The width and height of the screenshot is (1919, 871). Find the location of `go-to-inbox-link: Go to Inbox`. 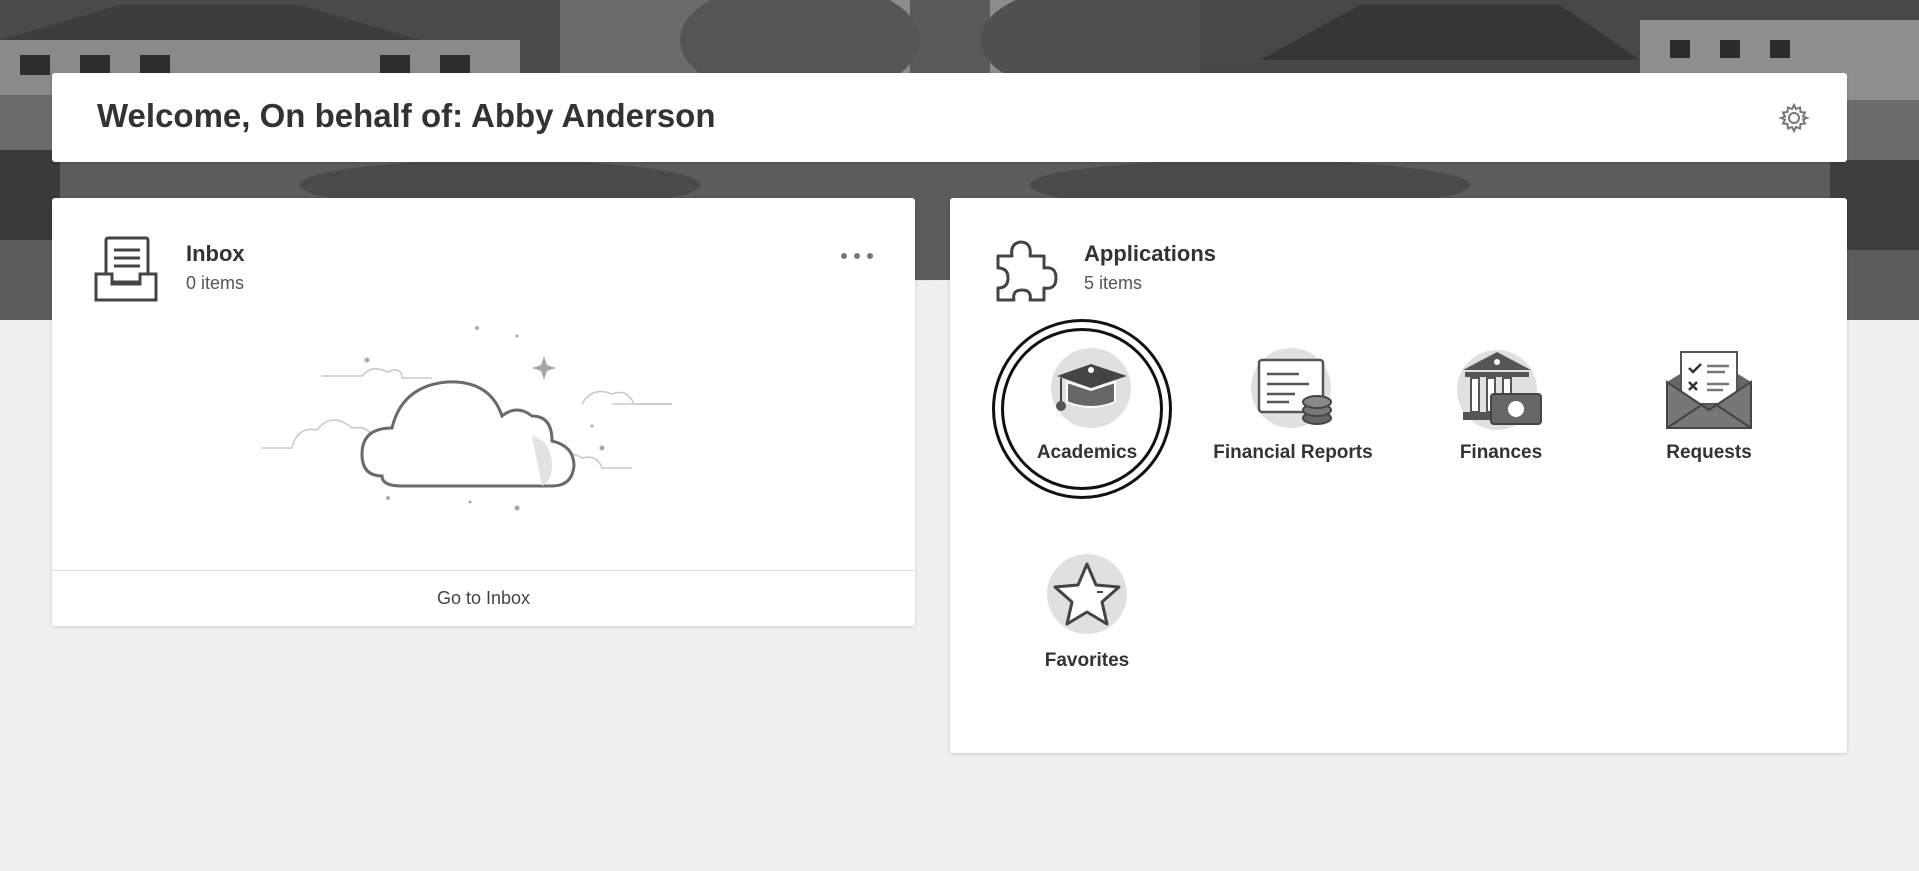

go-to-inbox-link: Go to Inbox is located at coordinates (483, 598).